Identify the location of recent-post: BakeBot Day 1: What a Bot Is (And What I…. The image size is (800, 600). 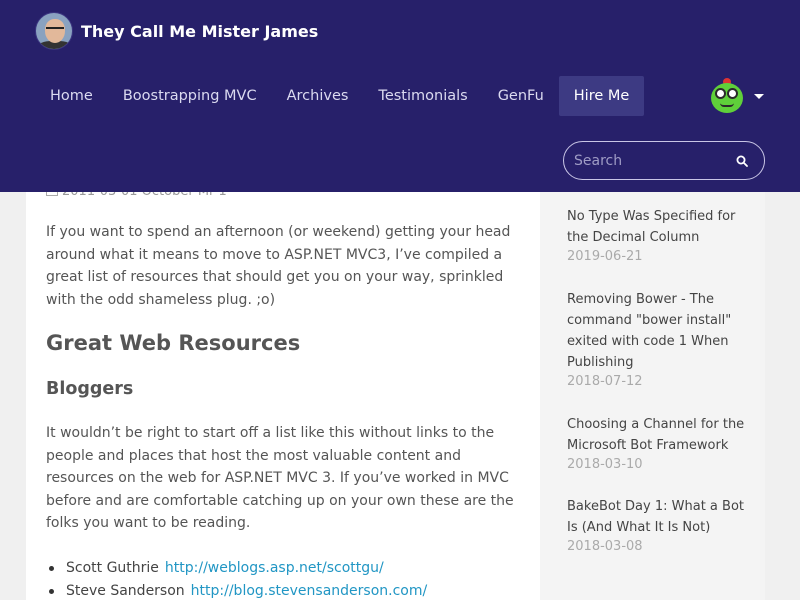
(662, 525).